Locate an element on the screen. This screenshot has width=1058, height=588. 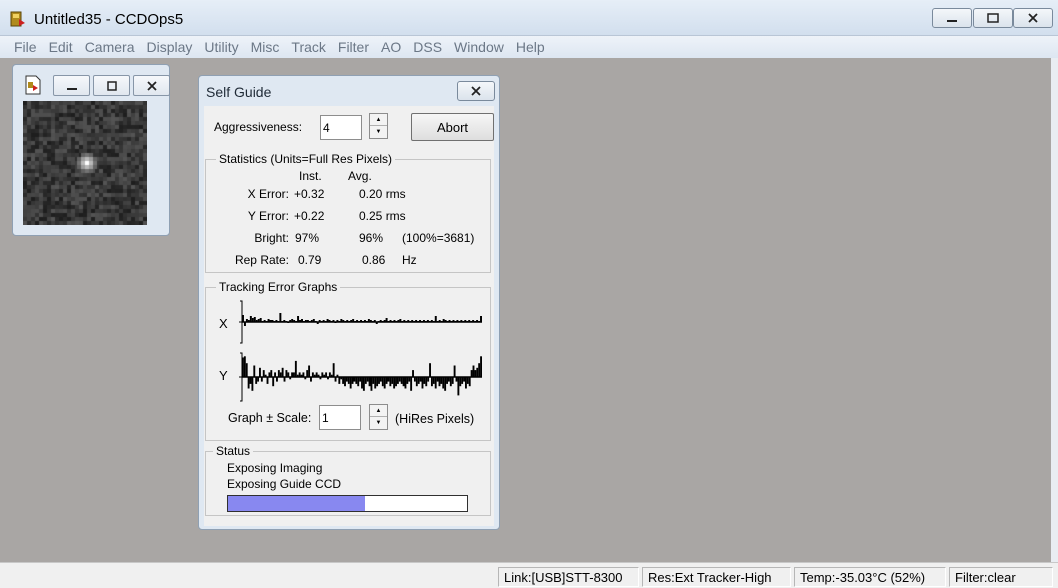
aggressiveness-spinner: ▲ ▼ is located at coordinates (378, 126).